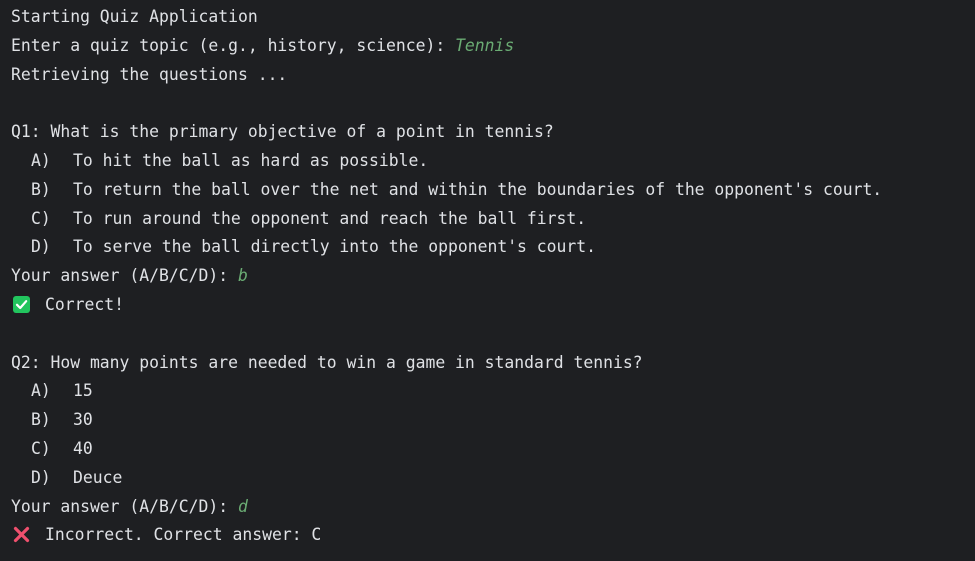 This screenshot has width=975, height=561. Describe the element at coordinates (242, 506) in the screenshot. I see `answer-input: d` at that location.